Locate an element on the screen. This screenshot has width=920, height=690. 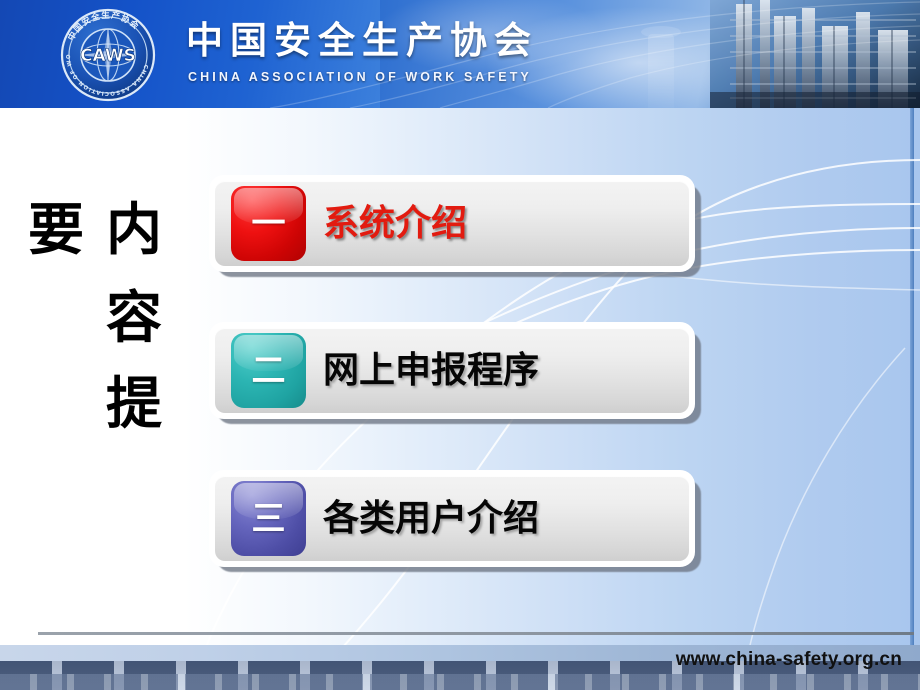
footer-website-url: www.china-safety.org.cn is located at coordinates (789, 660).